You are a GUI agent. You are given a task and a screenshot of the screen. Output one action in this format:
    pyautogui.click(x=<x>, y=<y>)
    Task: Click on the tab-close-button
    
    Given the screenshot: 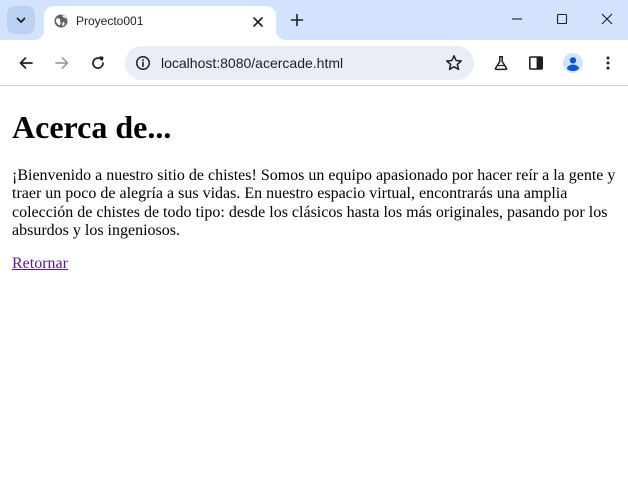 What is the action you would take?
    pyautogui.click(x=258, y=22)
    